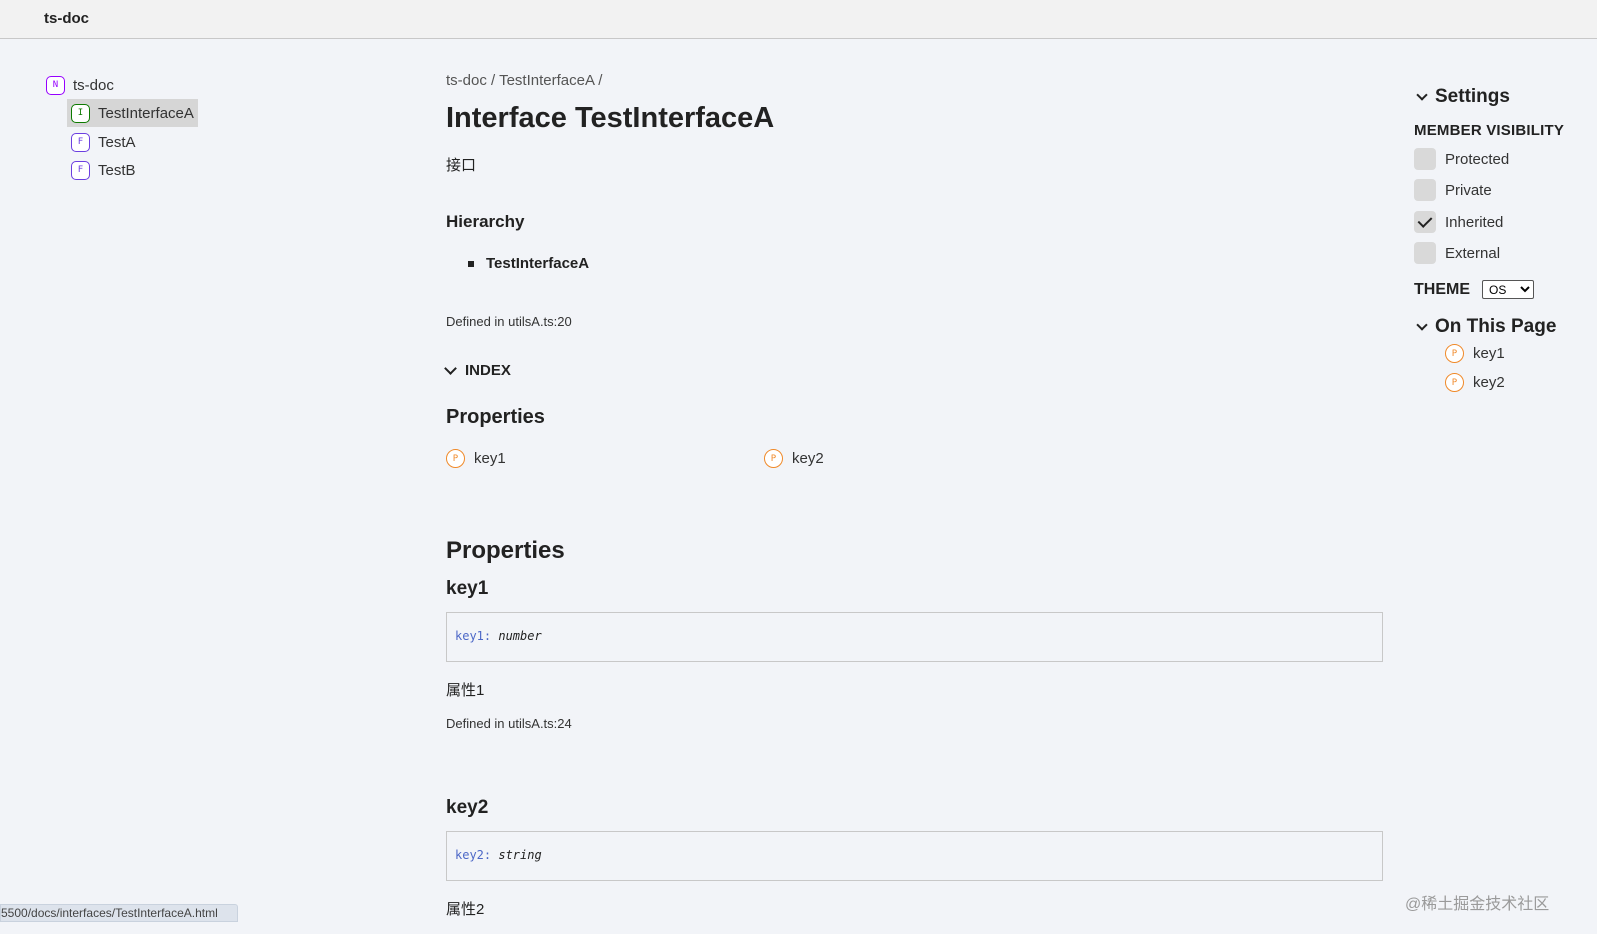 The image size is (1597, 934). I want to click on bullet-icon, so click(471, 263).